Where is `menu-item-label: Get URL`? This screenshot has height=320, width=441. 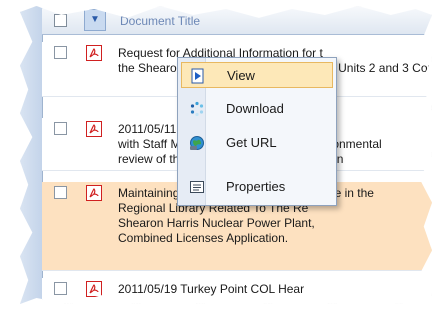
menu-item-label: Get URL is located at coordinates (251, 142).